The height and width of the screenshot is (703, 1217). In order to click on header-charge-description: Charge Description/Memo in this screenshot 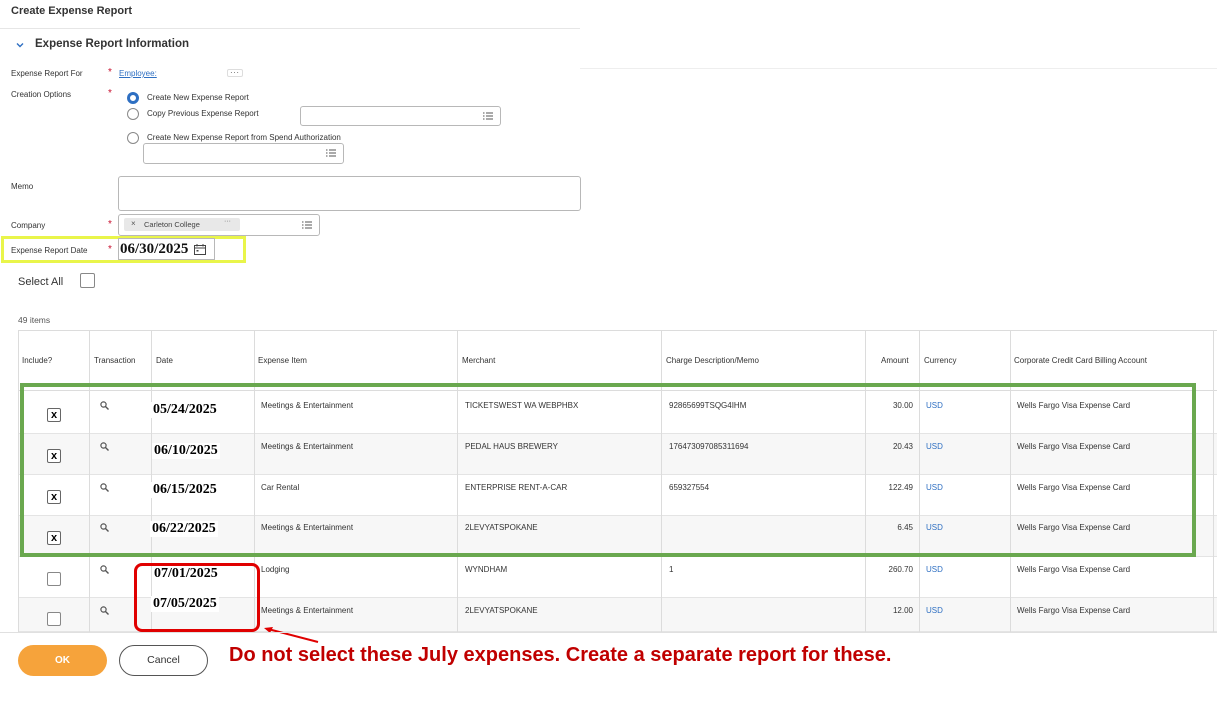, I will do `click(712, 360)`.